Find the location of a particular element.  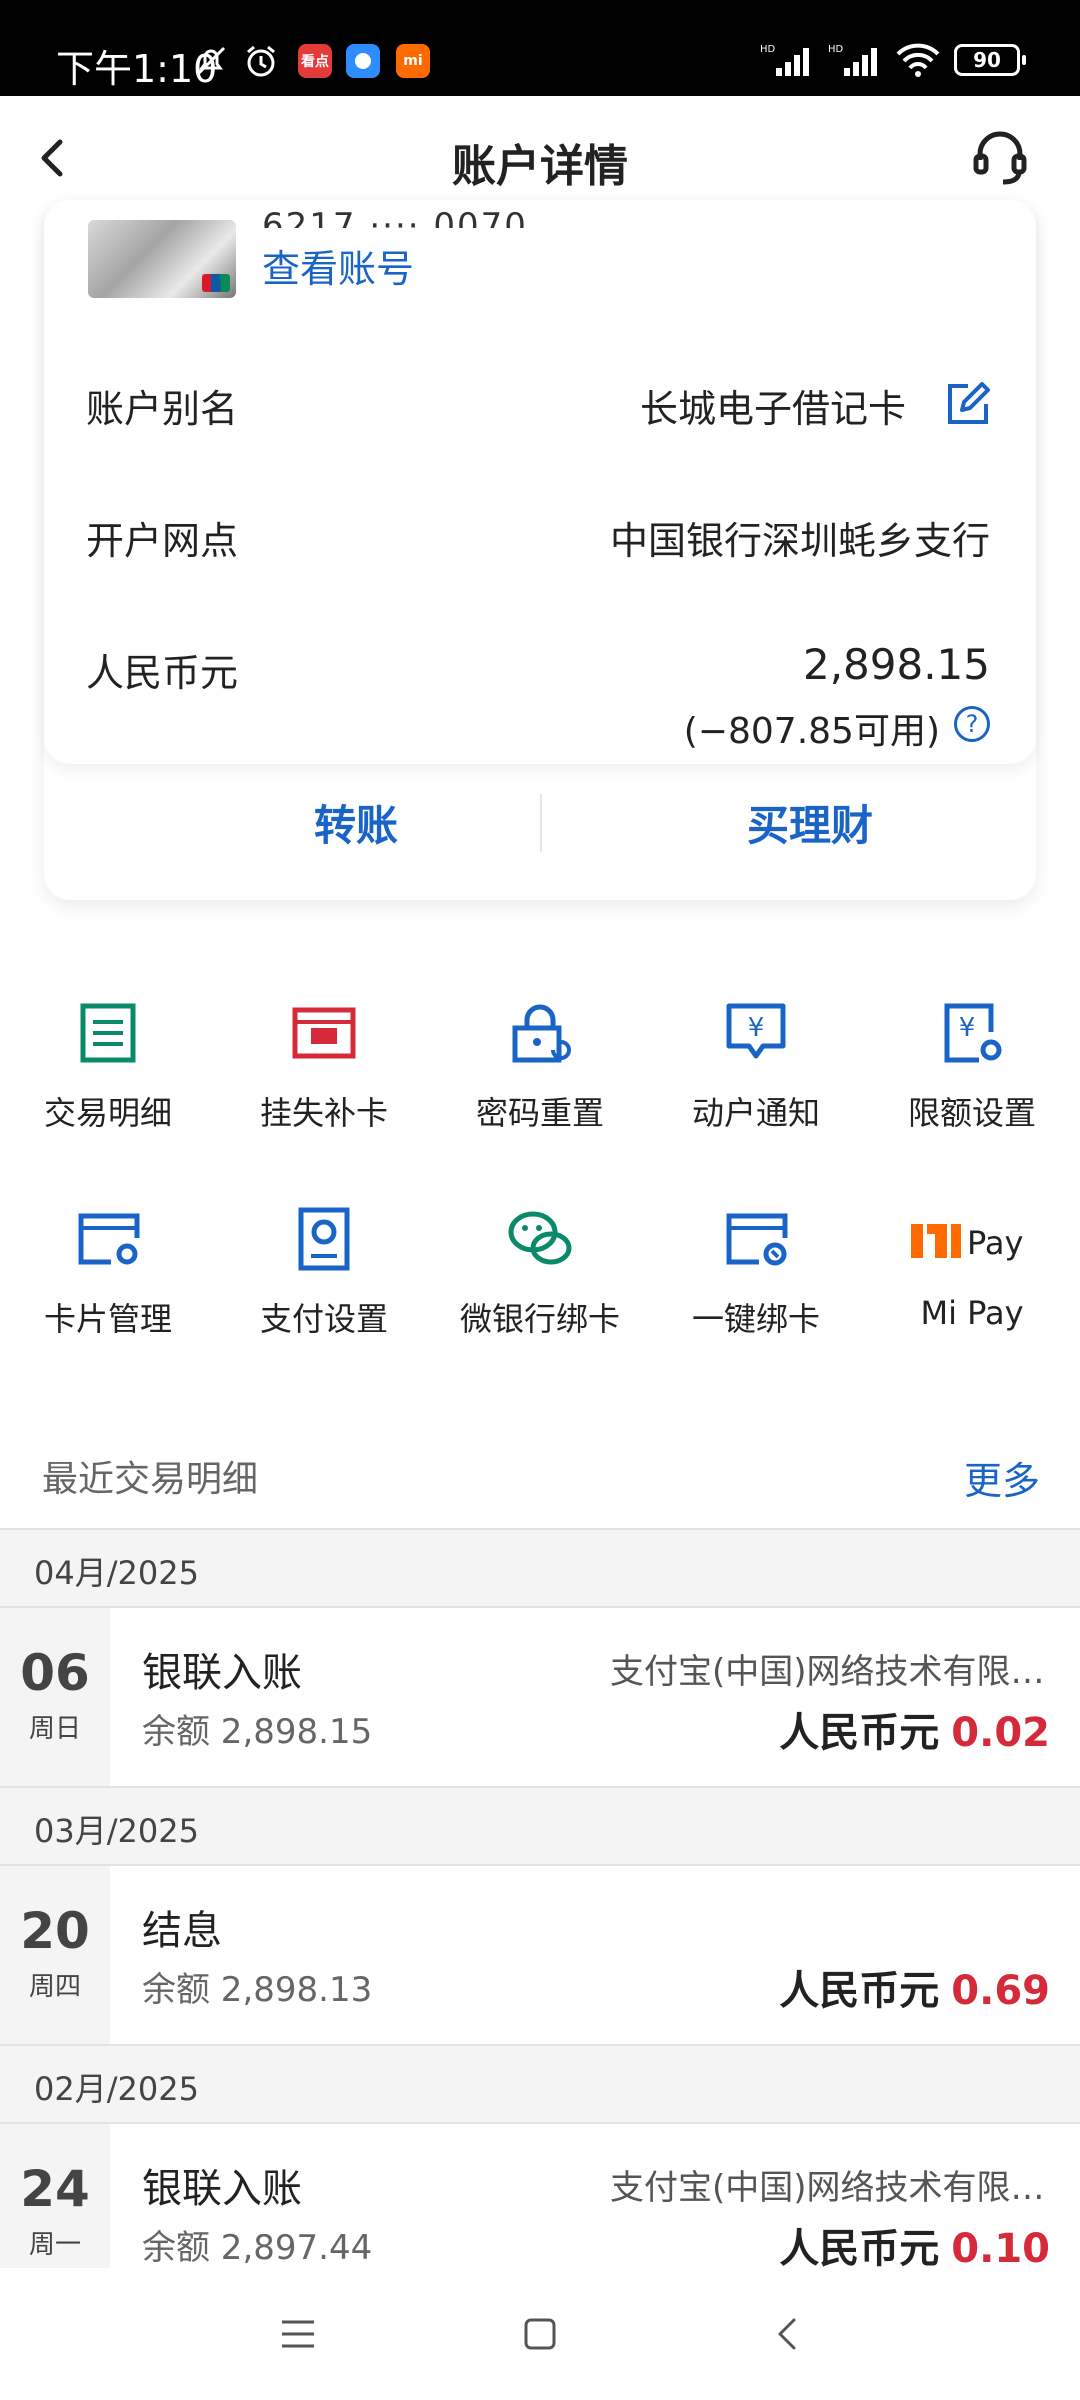

transaction-balance: 余额 2,898.13 is located at coordinates (257, 1990).